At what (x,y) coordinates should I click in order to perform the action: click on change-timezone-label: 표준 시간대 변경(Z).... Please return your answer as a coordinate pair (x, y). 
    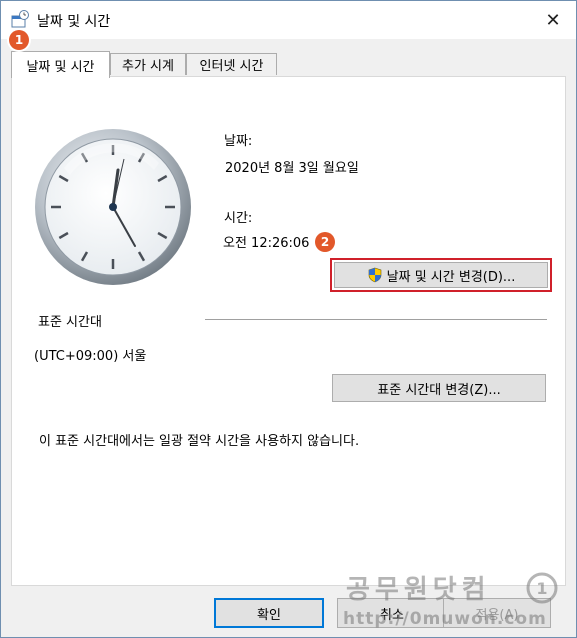
    Looking at the image, I should click on (439, 390).